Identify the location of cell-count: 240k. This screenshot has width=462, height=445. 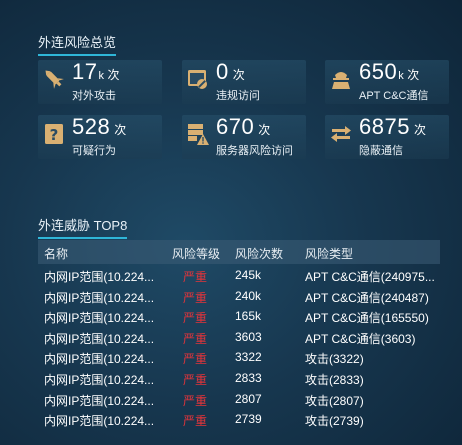
(248, 295).